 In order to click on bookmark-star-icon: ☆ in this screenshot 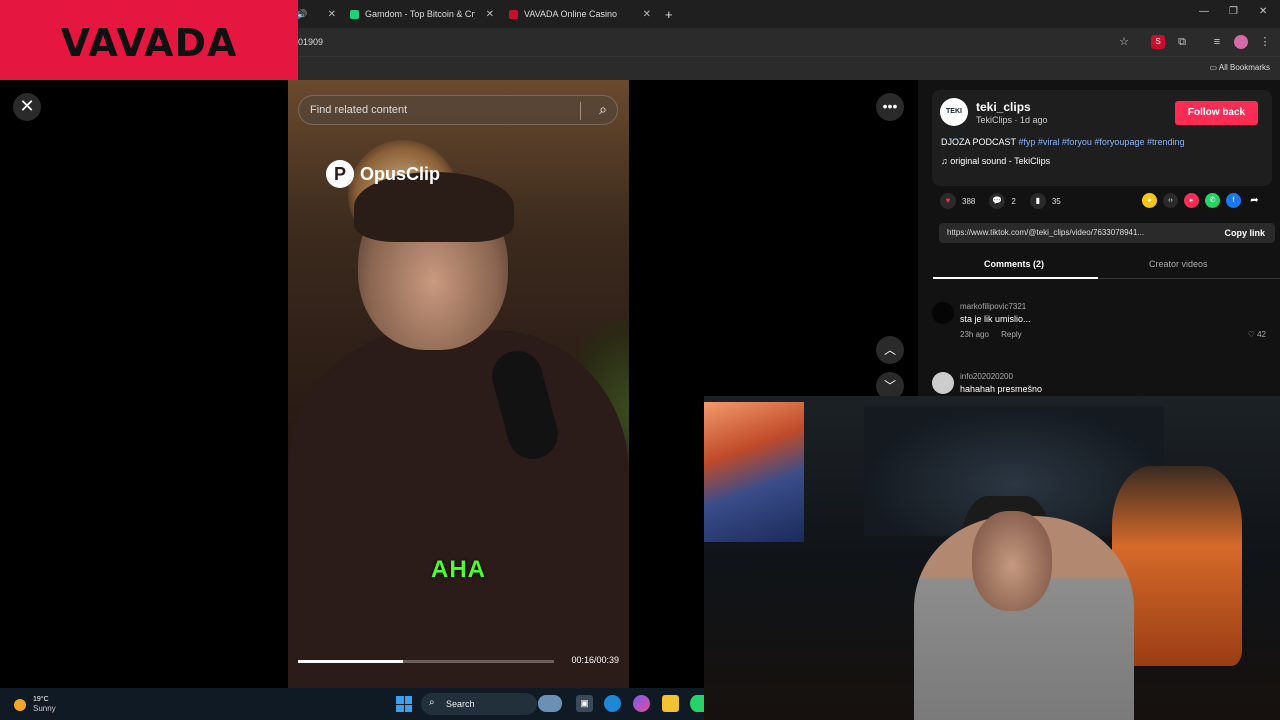, I will do `click(1124, 42)`.